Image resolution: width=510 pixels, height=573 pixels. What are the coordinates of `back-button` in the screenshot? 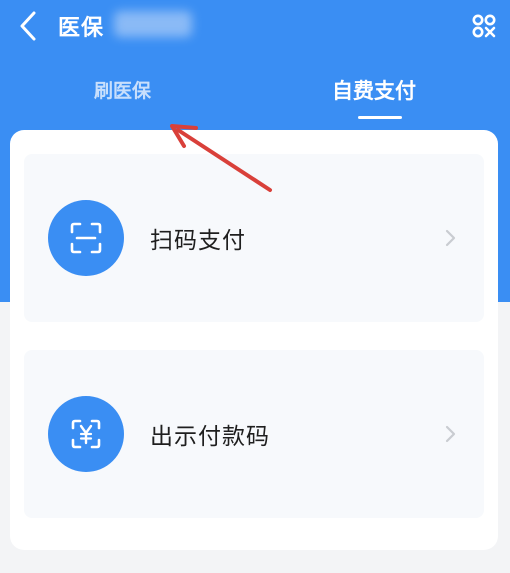 It's located at (28, 26).